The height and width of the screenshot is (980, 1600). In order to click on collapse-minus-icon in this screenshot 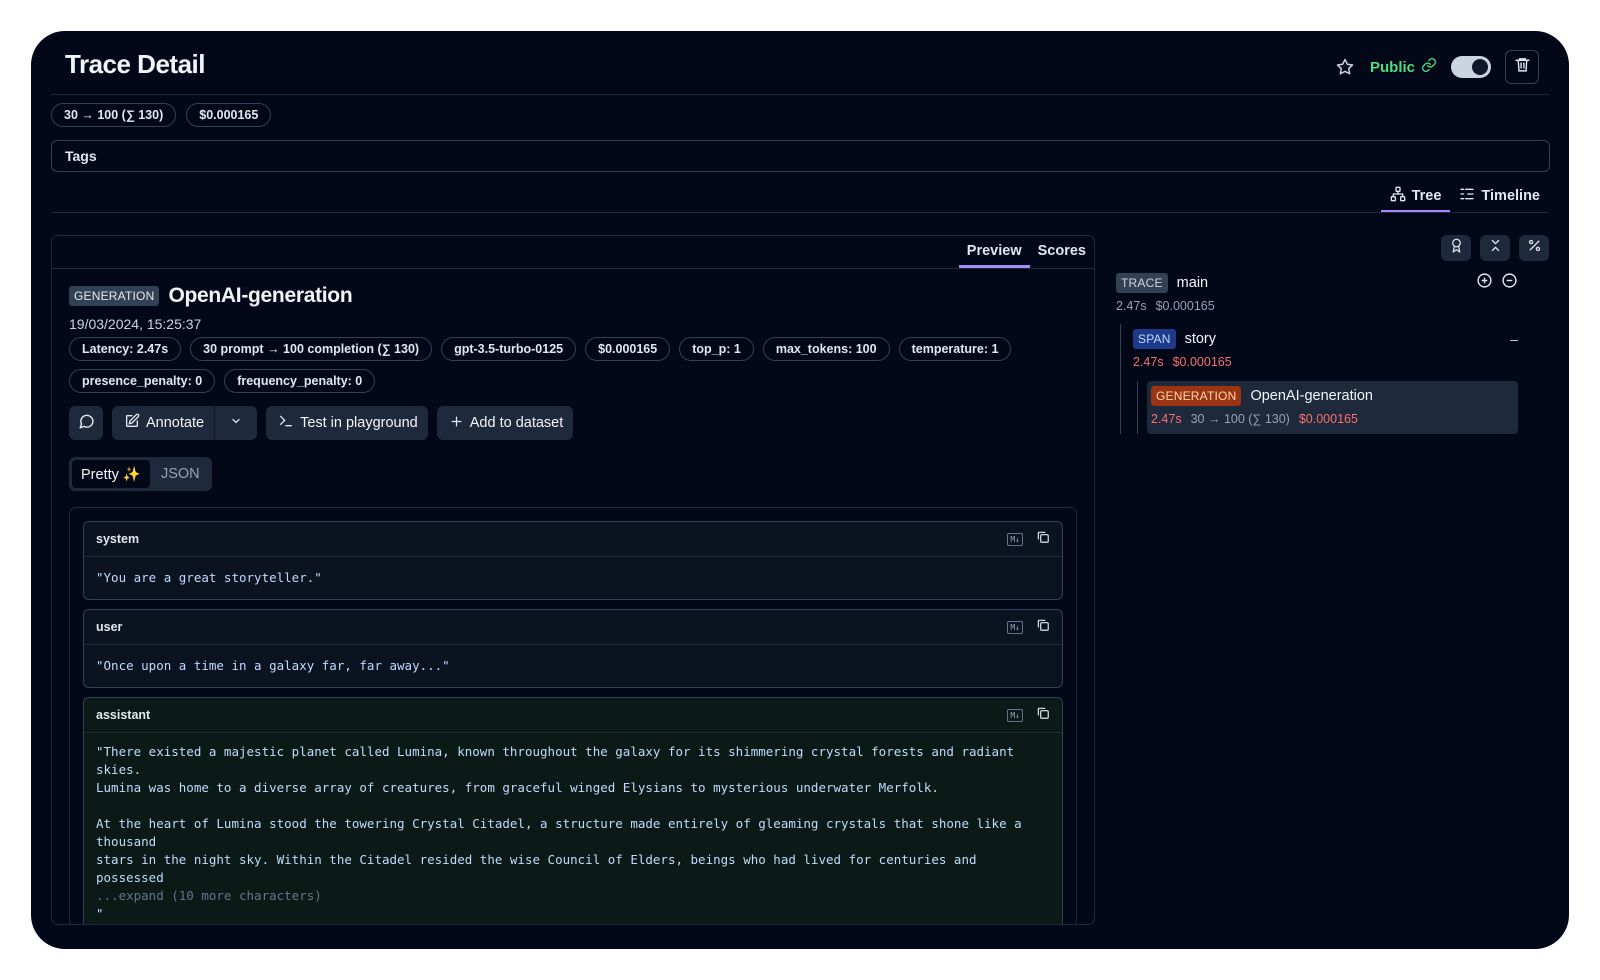, I will do `click(1509, 282)`.